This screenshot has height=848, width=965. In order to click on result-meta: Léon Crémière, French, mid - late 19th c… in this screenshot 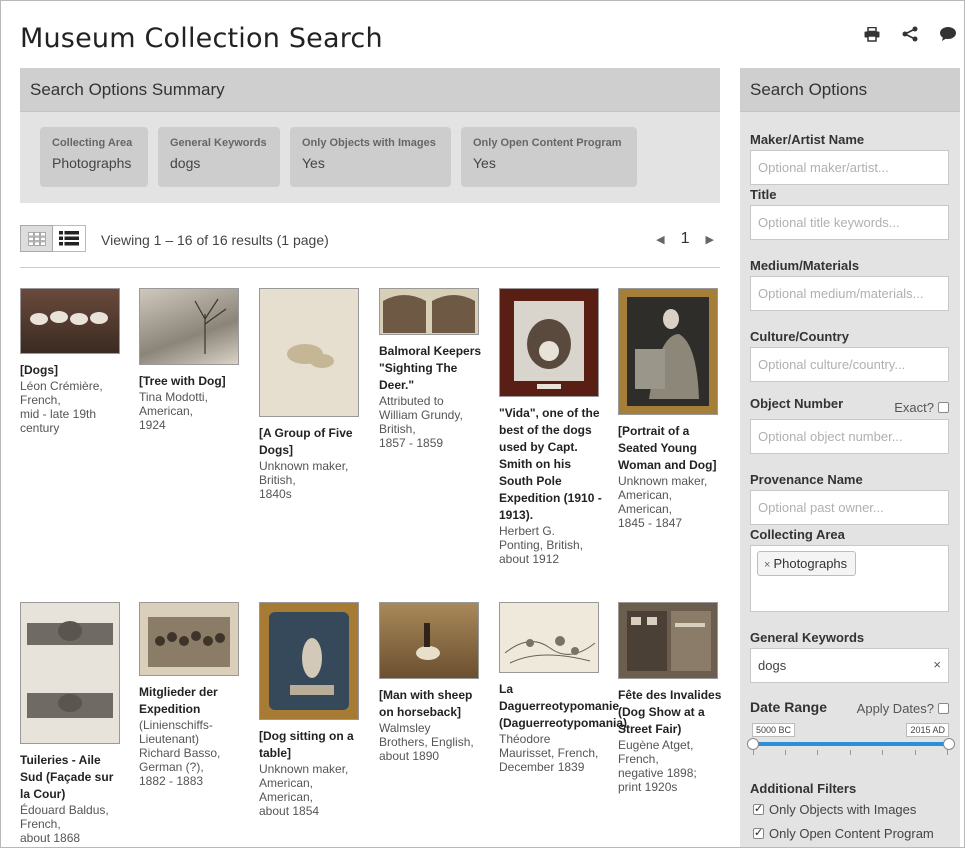, I will do `click(61, 407)`.